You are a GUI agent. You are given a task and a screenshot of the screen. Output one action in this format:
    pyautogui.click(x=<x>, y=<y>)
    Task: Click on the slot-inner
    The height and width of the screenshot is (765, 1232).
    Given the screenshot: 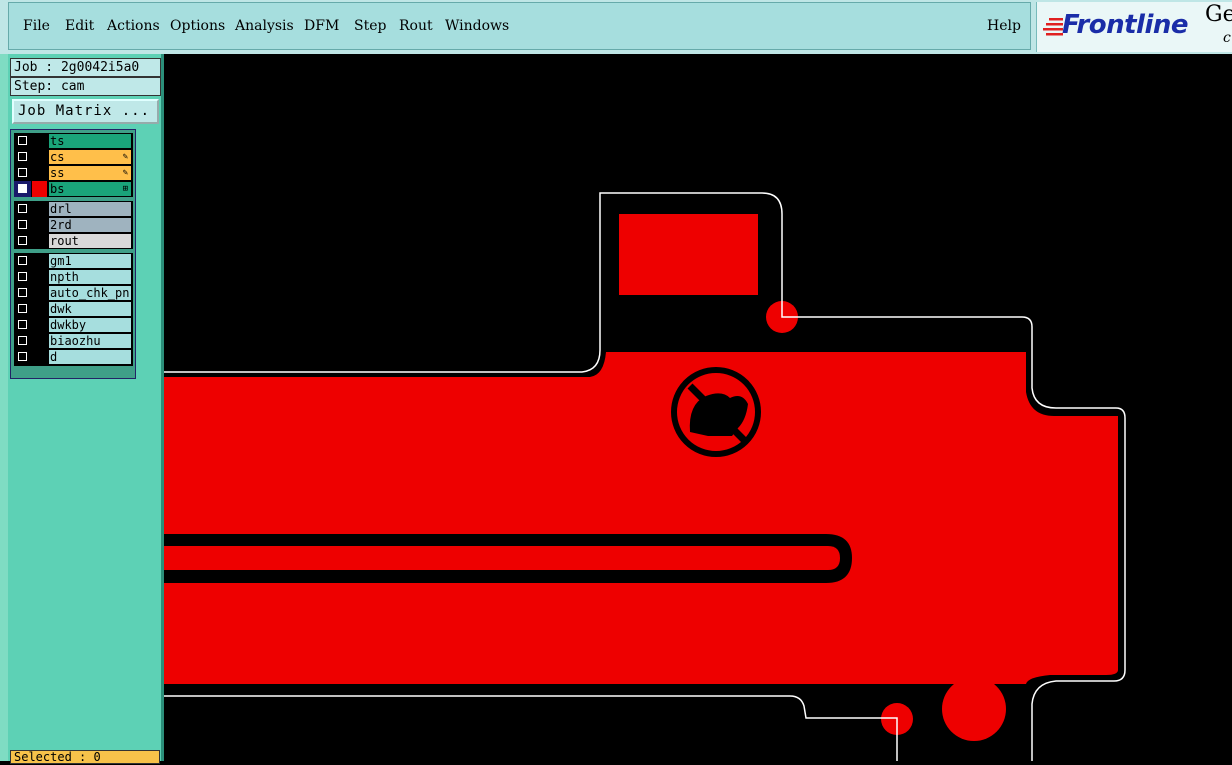 What is the action you would take?
    pyautogui.click(x=502, y=558)
    